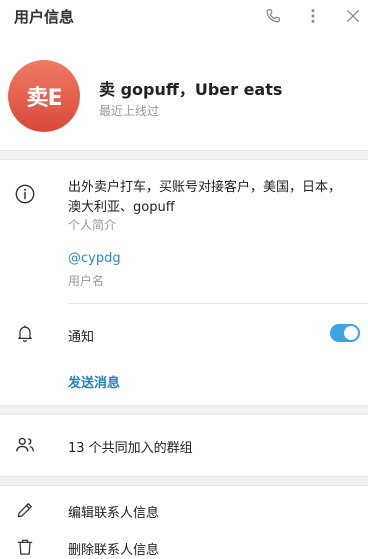 The height and width of the screenshot is (559, 368). Describe the element at coordinates (184, 17) in the screenshot. I see `header-bar: 用户信息` at that location.